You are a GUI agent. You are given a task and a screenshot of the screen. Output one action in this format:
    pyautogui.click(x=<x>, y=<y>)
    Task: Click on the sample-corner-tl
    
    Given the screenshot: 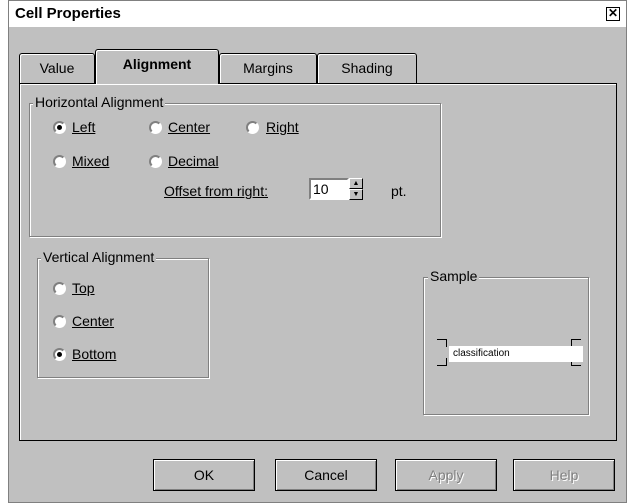 What is the action you would take?
    pyautogui.click(x=442, y=343)
    